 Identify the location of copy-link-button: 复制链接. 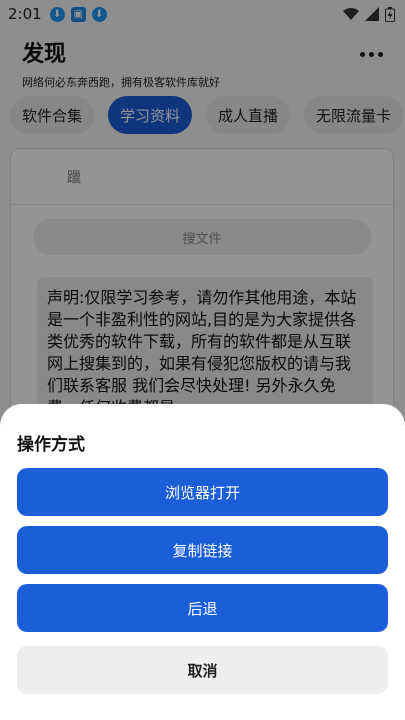
(202, 550).